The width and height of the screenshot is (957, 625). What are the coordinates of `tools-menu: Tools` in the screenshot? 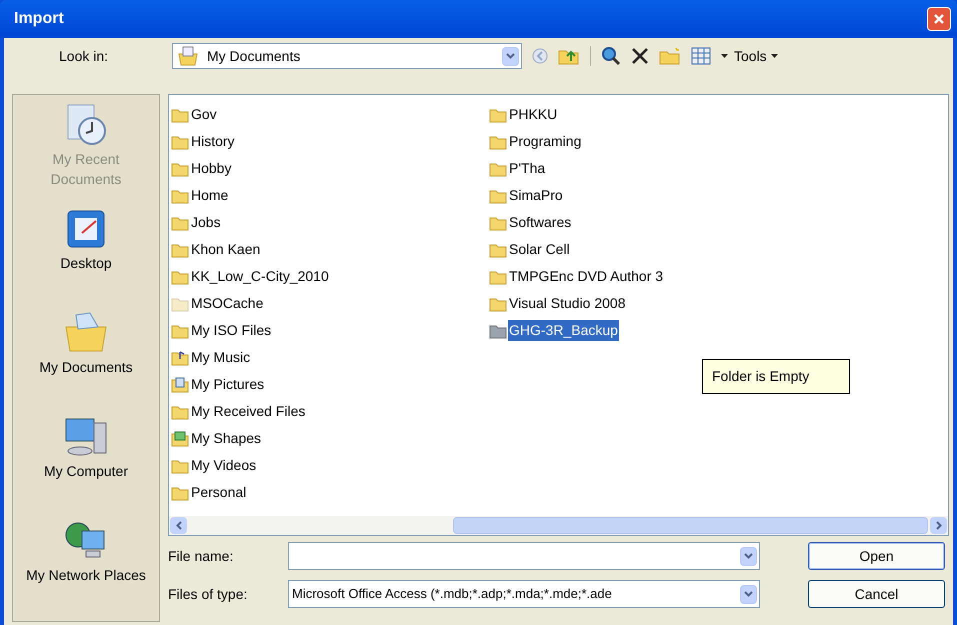 It's located at (756, 56).